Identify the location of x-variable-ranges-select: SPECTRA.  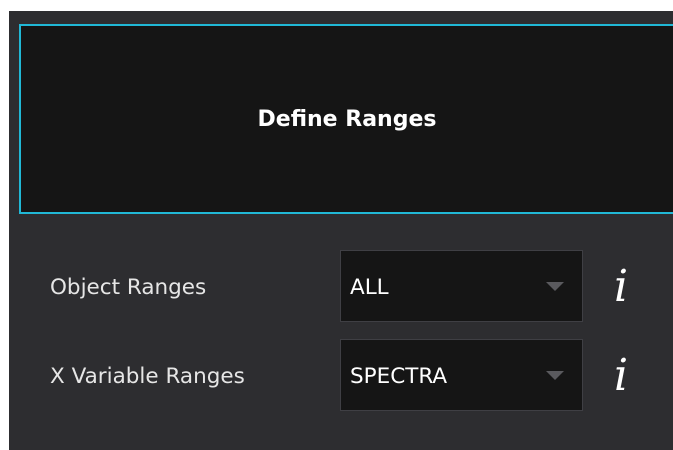
(461, 375).